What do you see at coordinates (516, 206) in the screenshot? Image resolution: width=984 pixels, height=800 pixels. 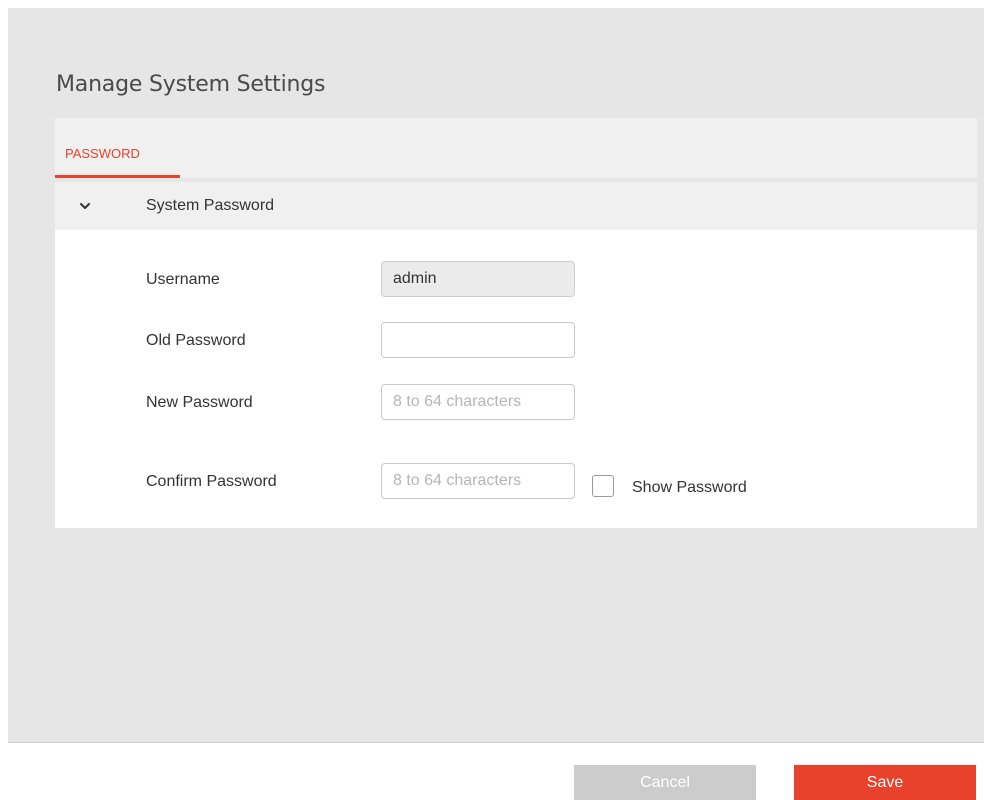 I see `section-header-system-password: System Password` at bounding box center [516, 206].